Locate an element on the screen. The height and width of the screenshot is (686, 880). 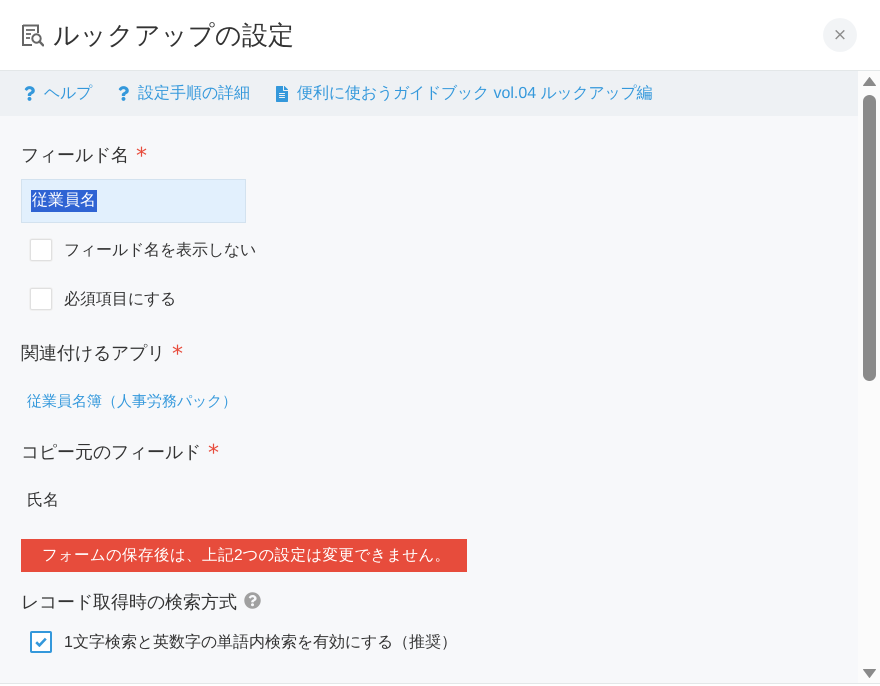
app-link: 従業員名簿（人事労務パック） is located at coordinates (132, 401).